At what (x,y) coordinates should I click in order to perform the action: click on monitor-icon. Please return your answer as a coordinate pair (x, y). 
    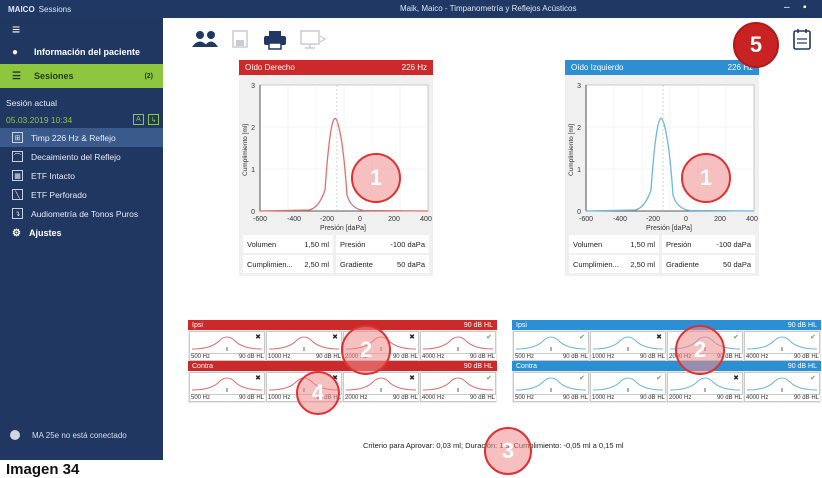
    Looking at the image, I should click on (313, 40).